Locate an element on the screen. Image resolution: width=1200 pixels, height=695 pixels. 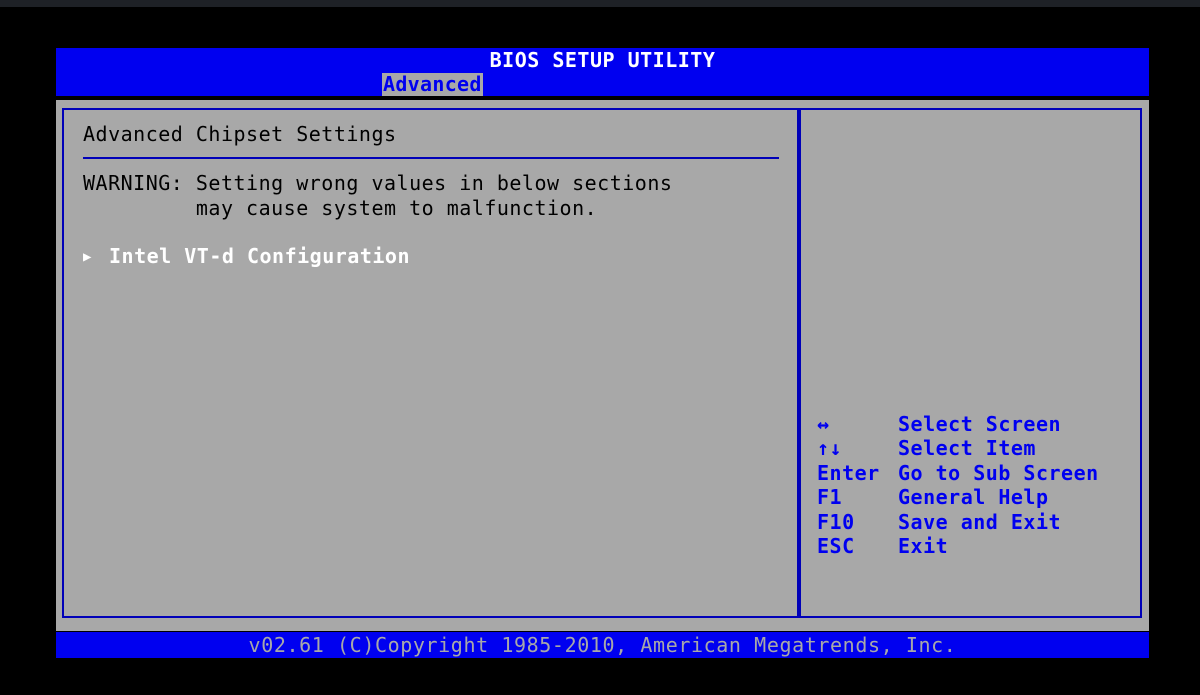
help-row-exit: ESC Exit is located at coordinates (958, 546).